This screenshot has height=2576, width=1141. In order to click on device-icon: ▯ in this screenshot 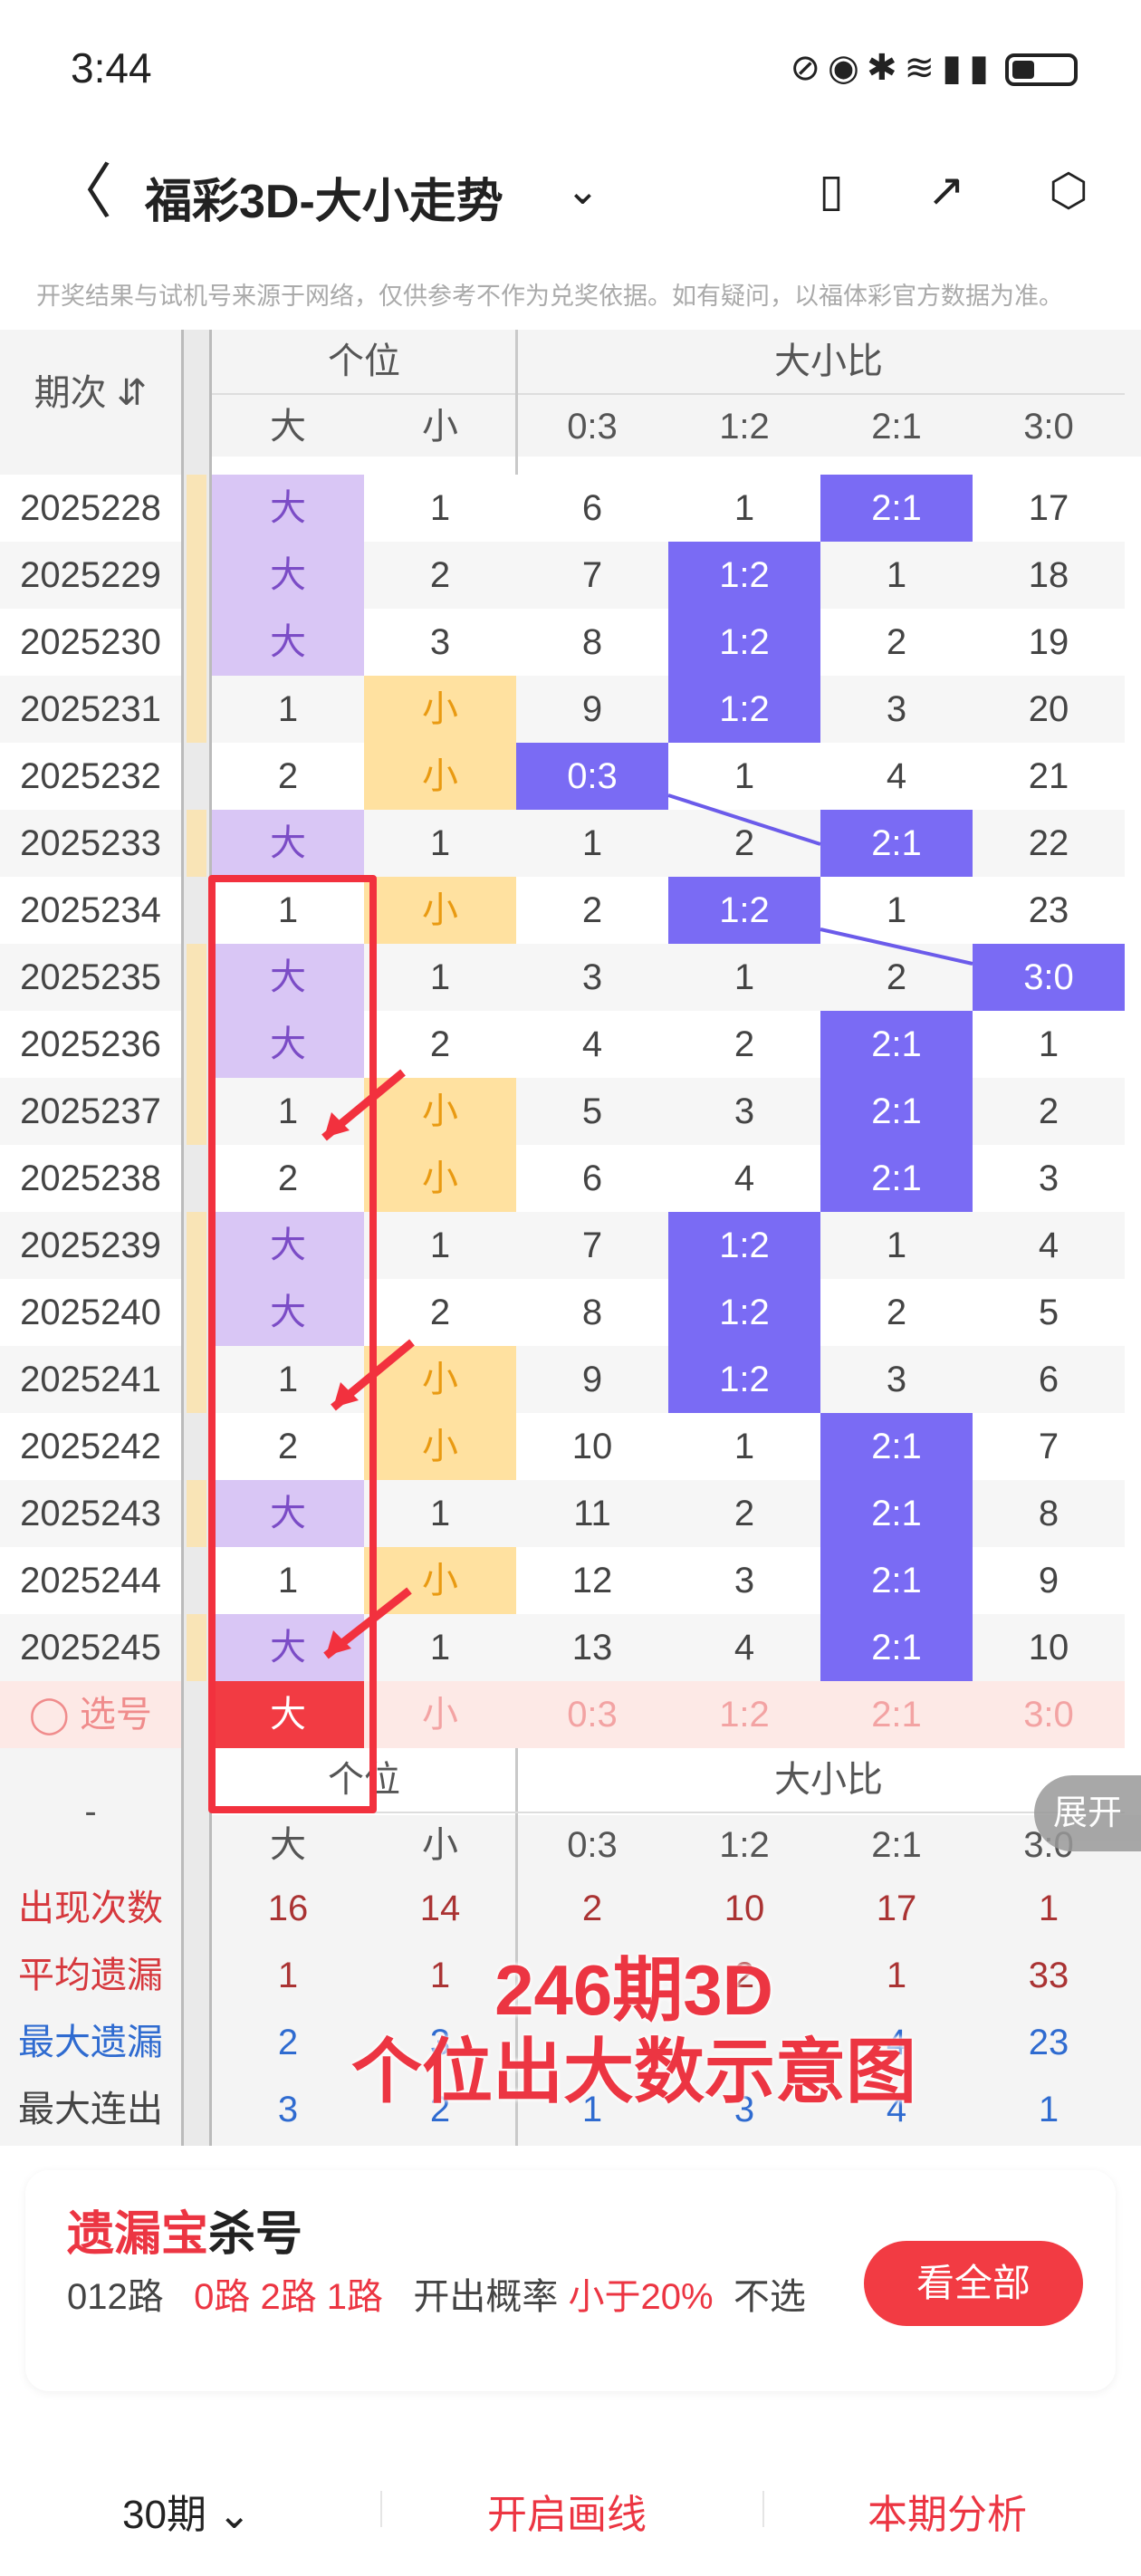, I will do `click(831, 190)`.